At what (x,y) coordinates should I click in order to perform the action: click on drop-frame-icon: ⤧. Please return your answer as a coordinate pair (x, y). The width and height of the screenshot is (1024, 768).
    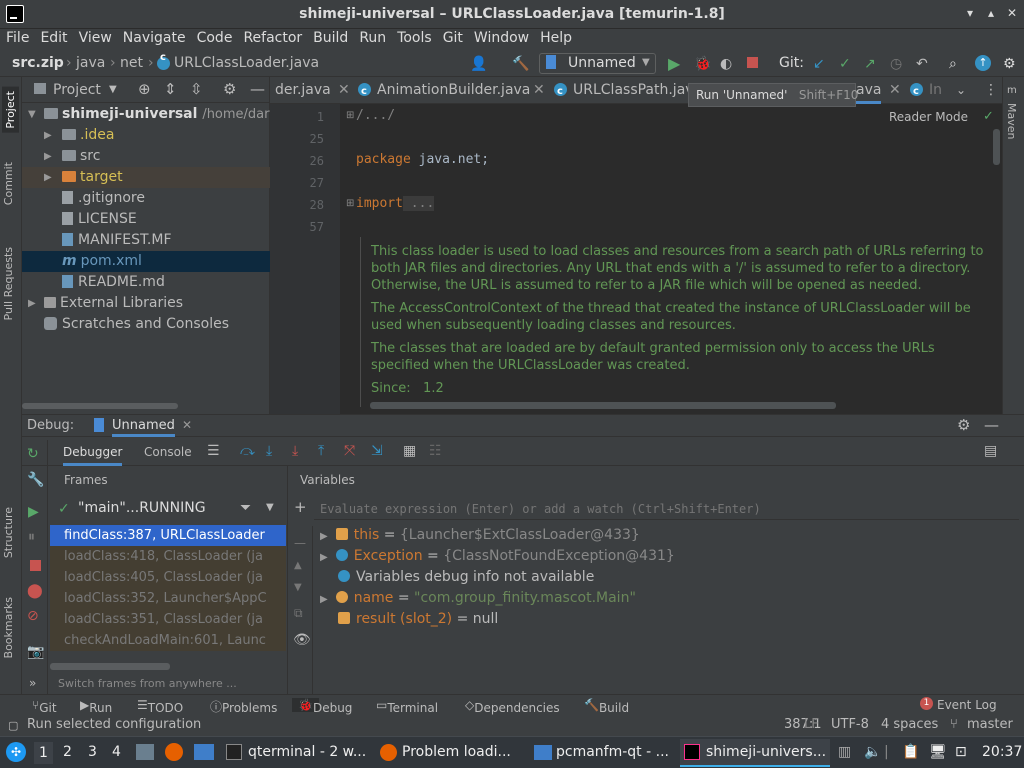
    Looking at the image, I should click on (349, 451).